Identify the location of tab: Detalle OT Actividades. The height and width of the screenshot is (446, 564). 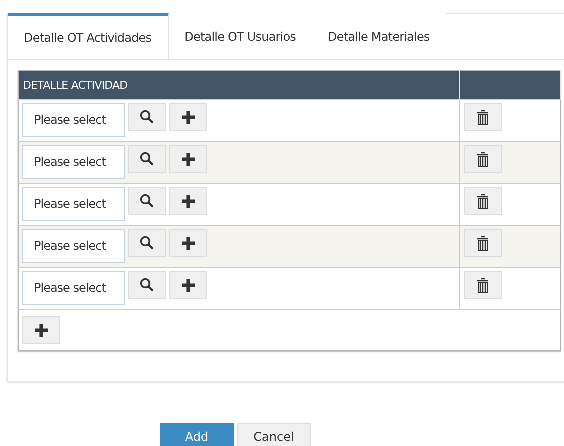
(88, 36).